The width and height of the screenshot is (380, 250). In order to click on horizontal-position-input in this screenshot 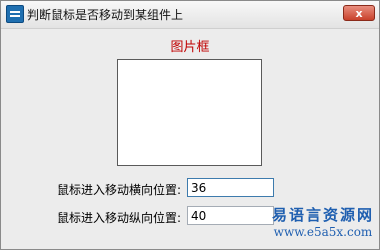, I will do `click(230, 187)`.